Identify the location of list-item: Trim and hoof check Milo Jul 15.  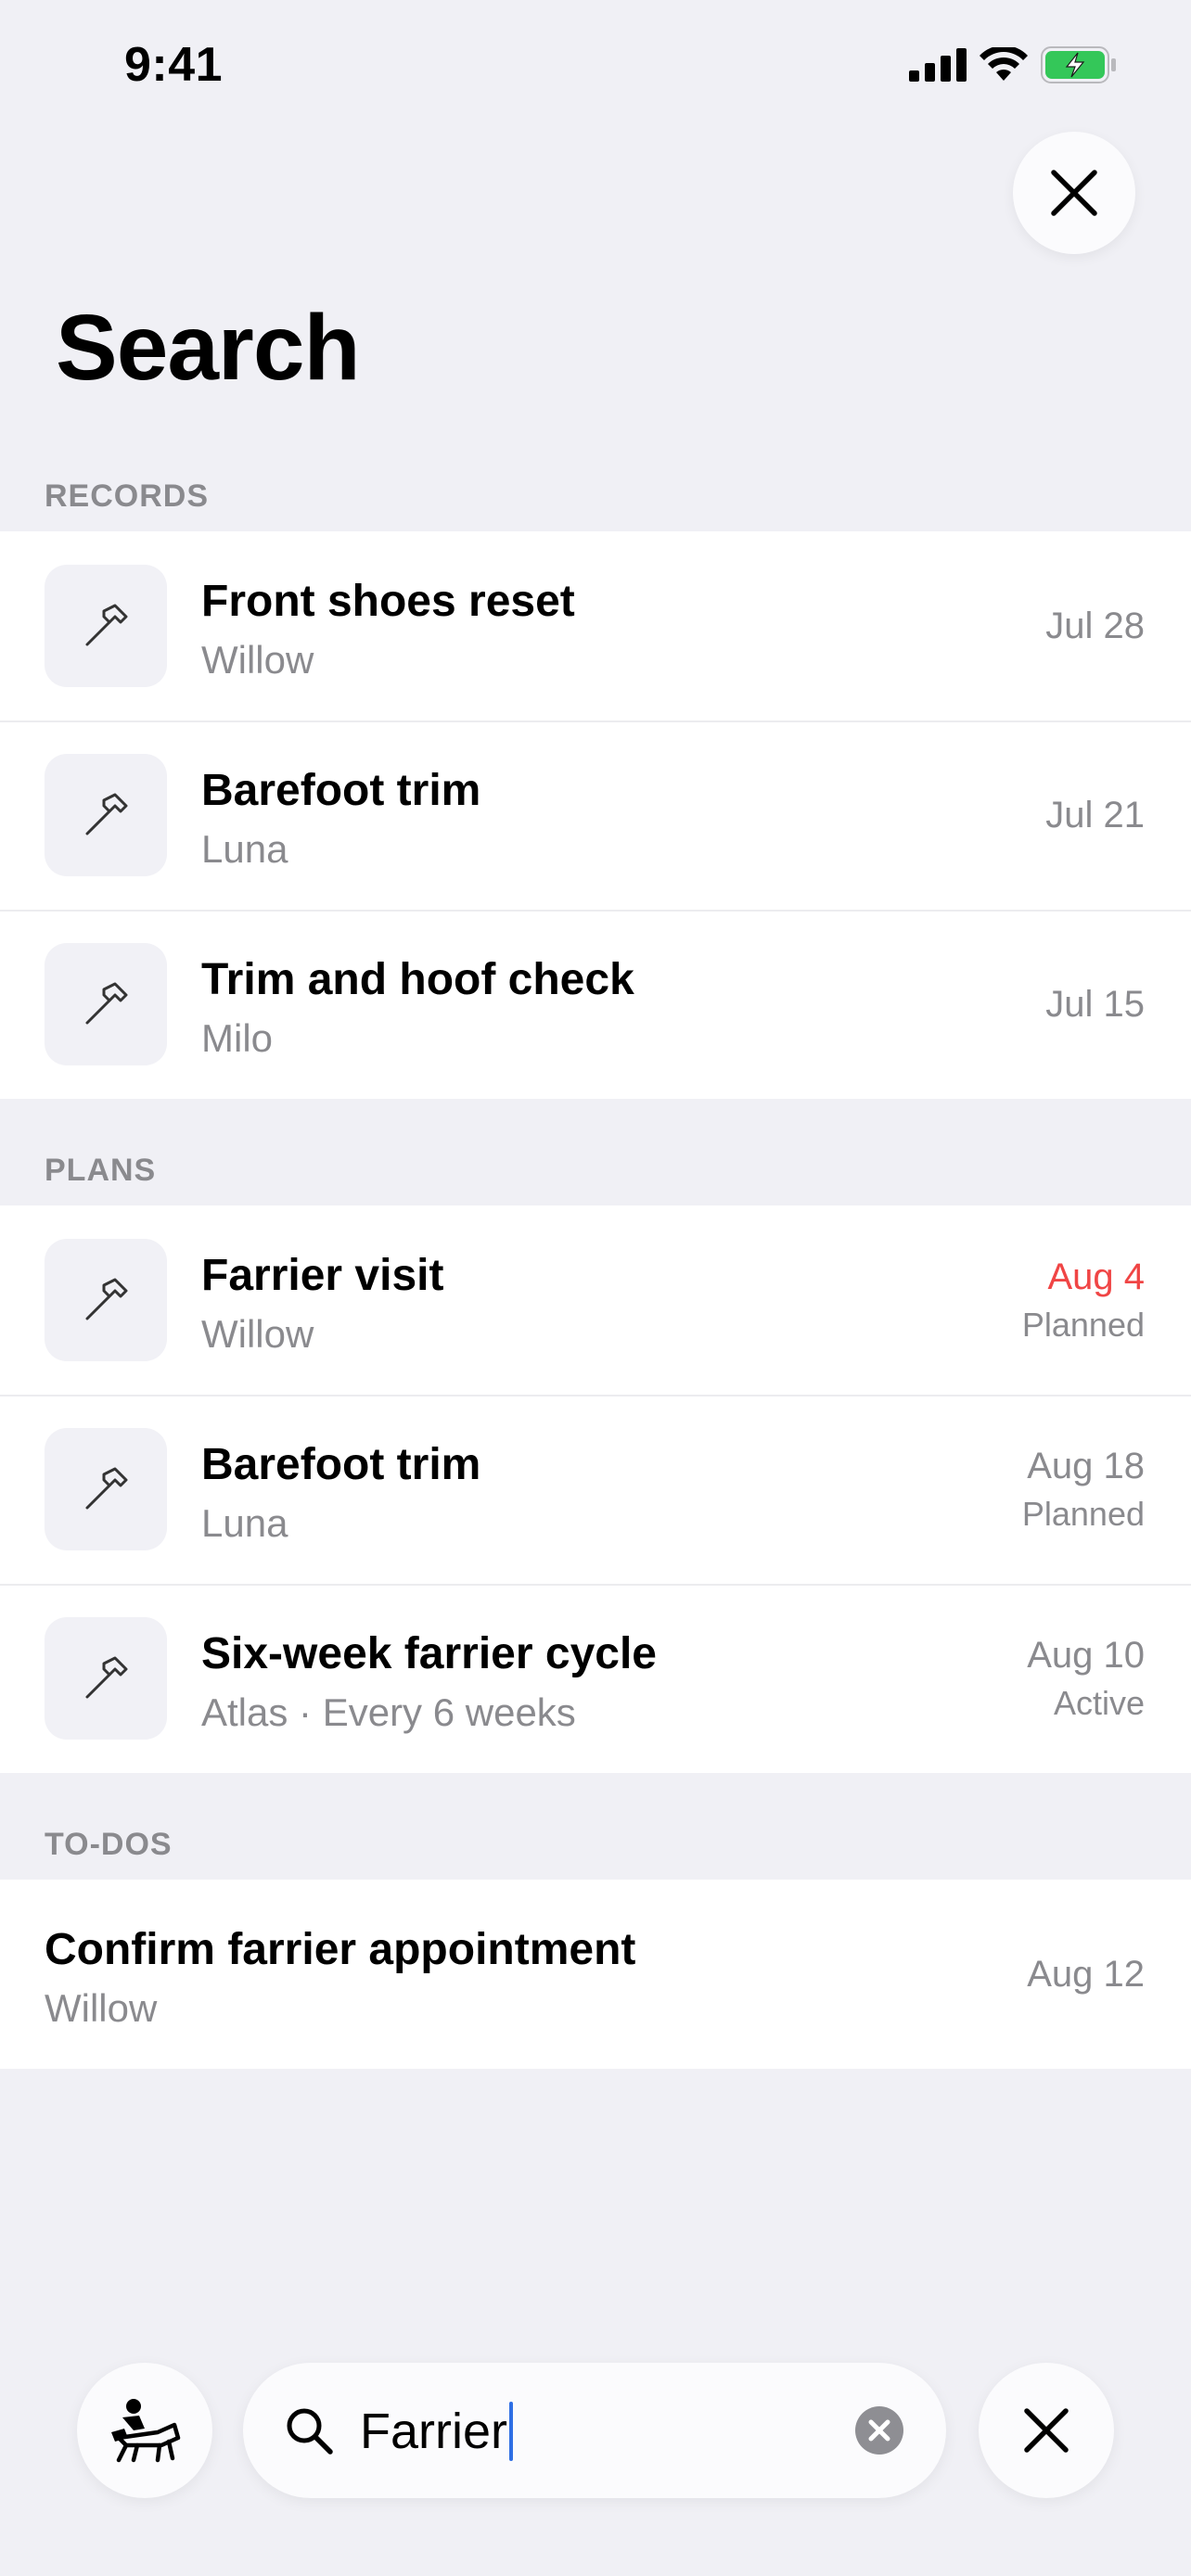
(595, 1004).